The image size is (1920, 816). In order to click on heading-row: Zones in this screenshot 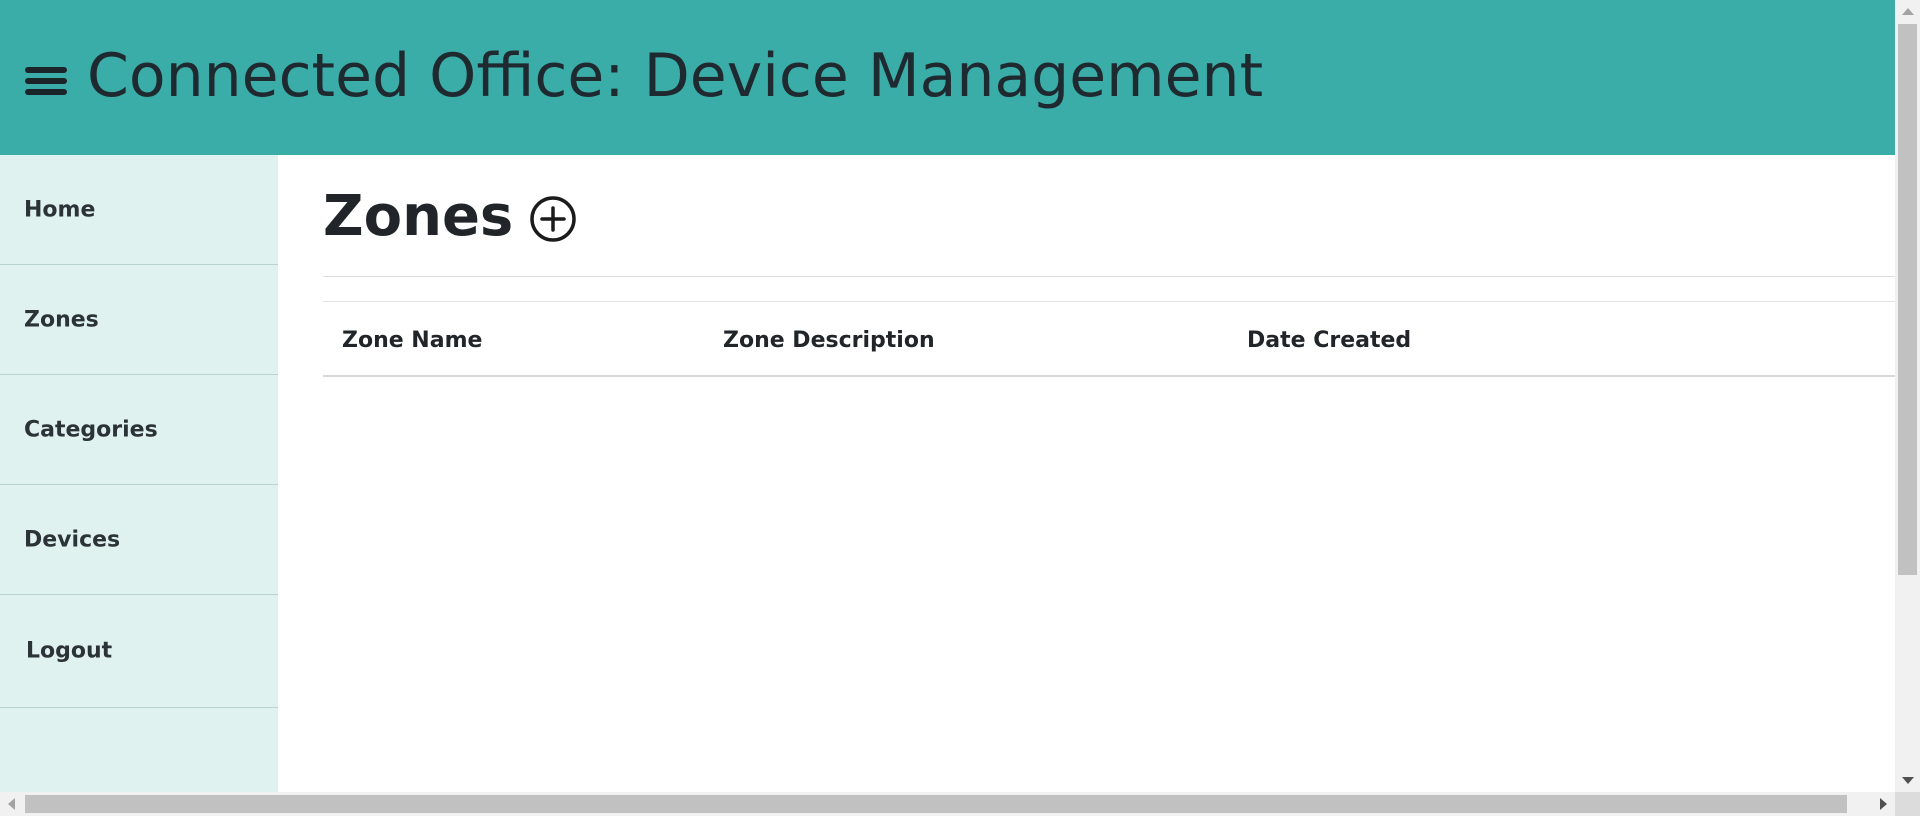, I will do `click(450, 217)`.